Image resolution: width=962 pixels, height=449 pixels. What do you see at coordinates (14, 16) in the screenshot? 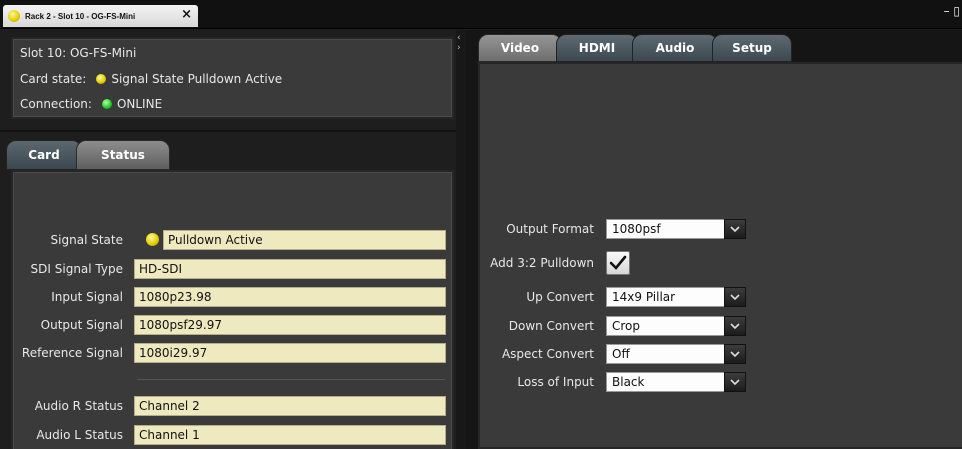
I see `status-led-icon` at bounding box center [14, 16].